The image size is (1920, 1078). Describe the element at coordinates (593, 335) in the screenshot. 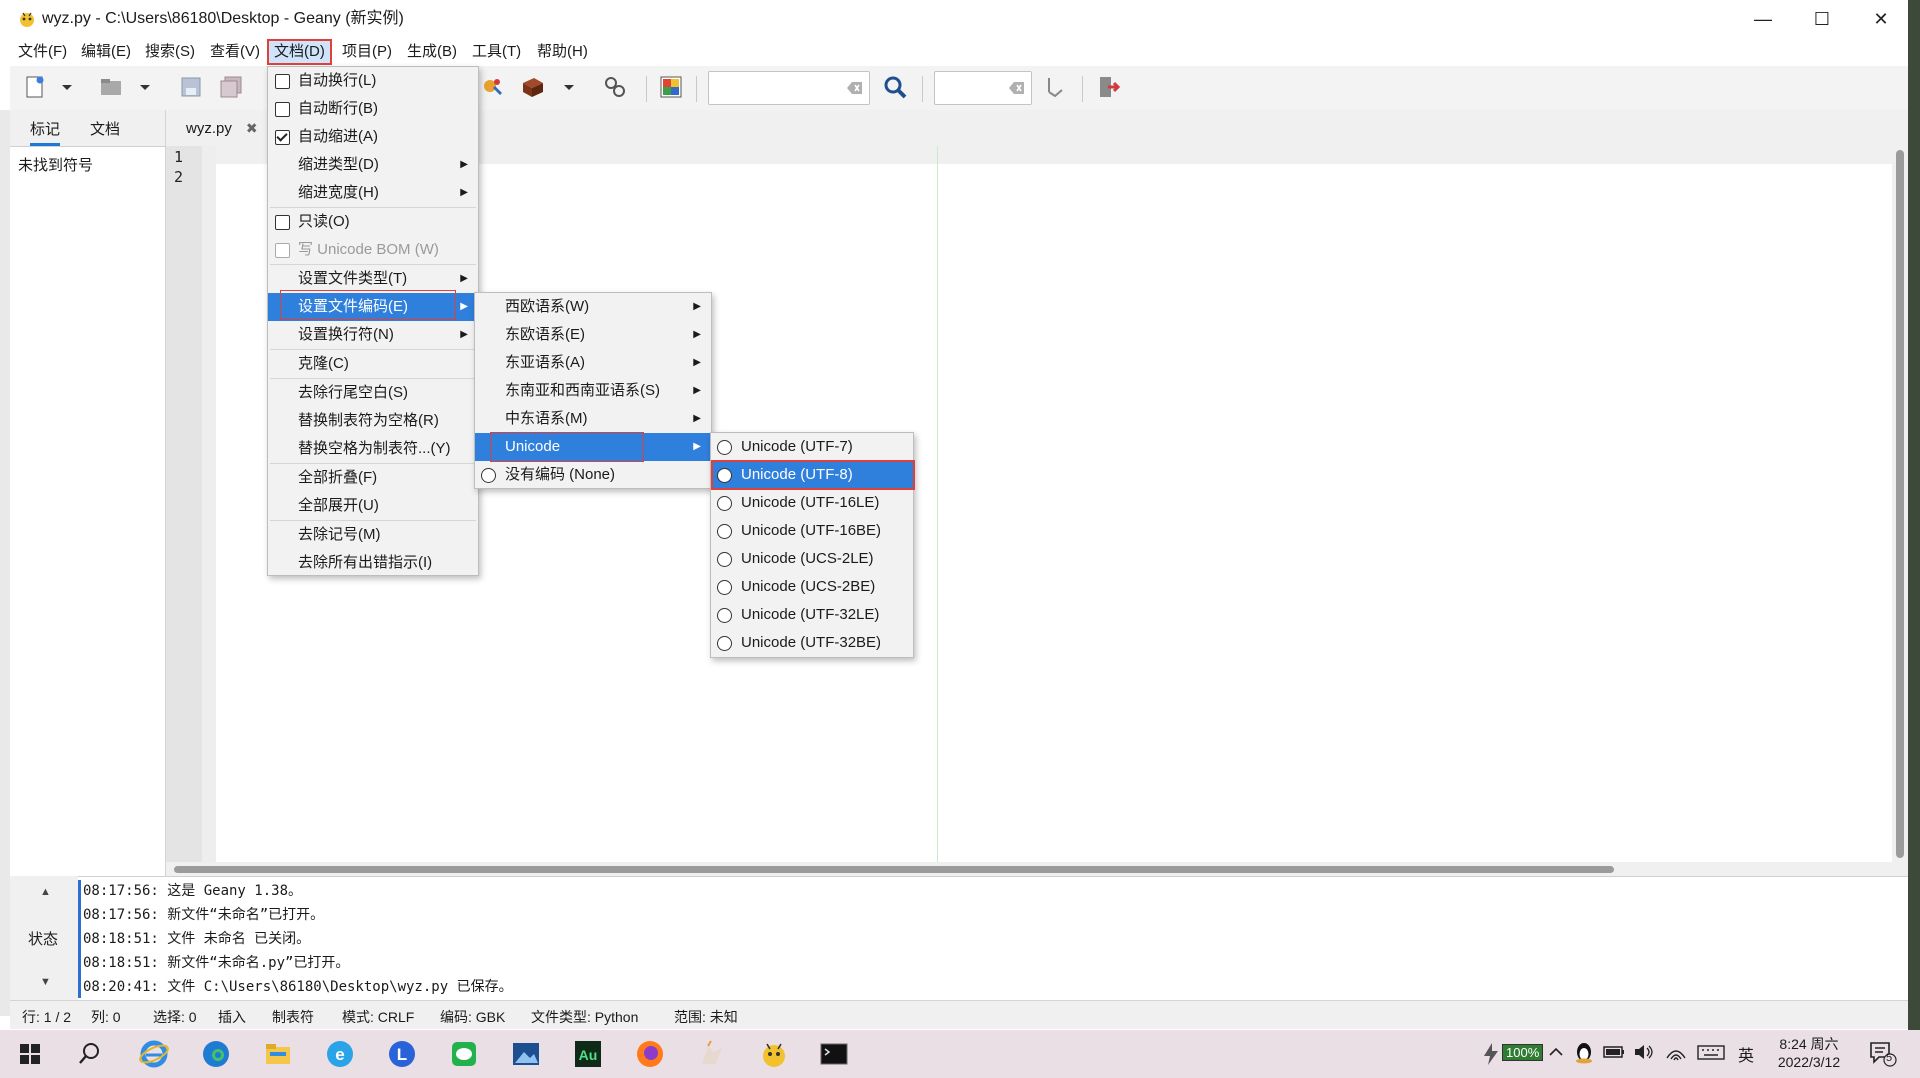

I see `menu-item-eastern-european: 东欧语系(E) ▶` at that location.